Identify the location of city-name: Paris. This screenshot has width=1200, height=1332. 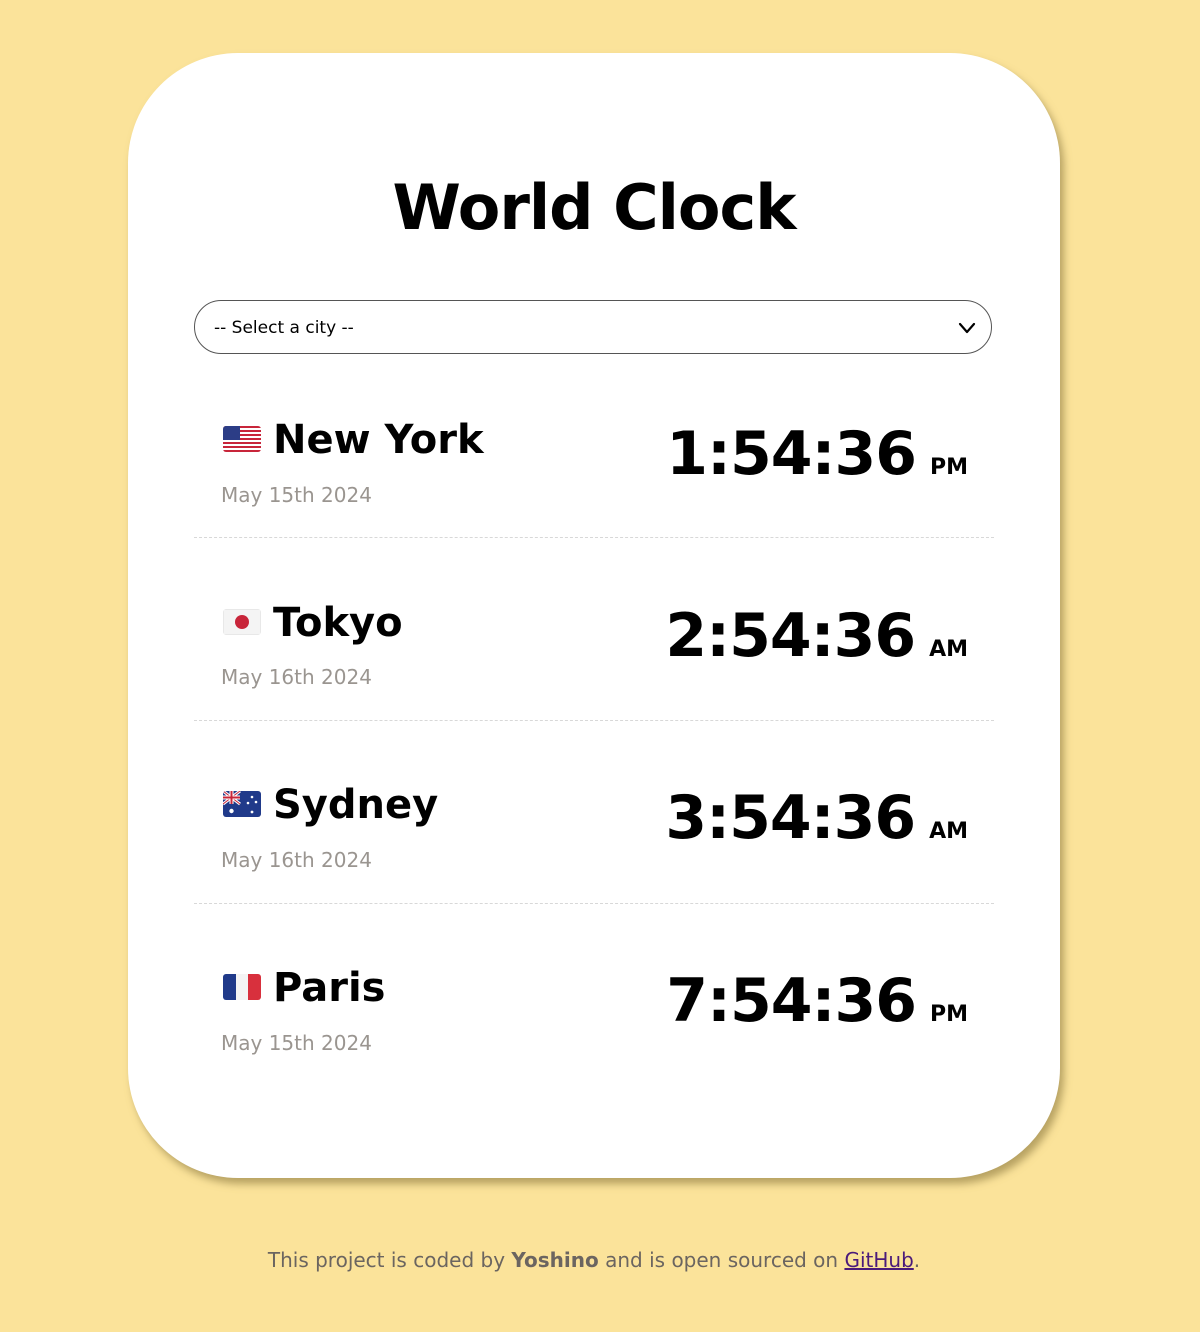
(329, 988).